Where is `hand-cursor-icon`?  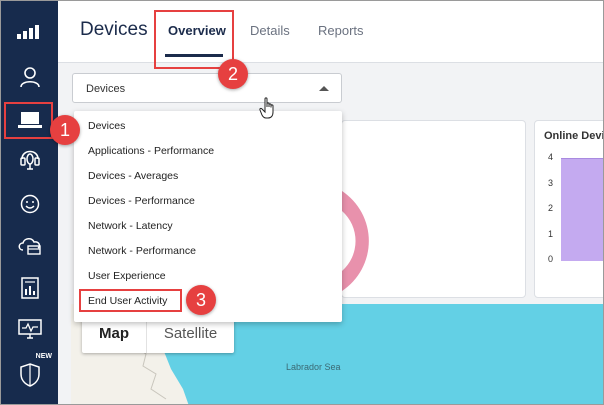 hand-cursor-icon is located at coordinates (266, 108).